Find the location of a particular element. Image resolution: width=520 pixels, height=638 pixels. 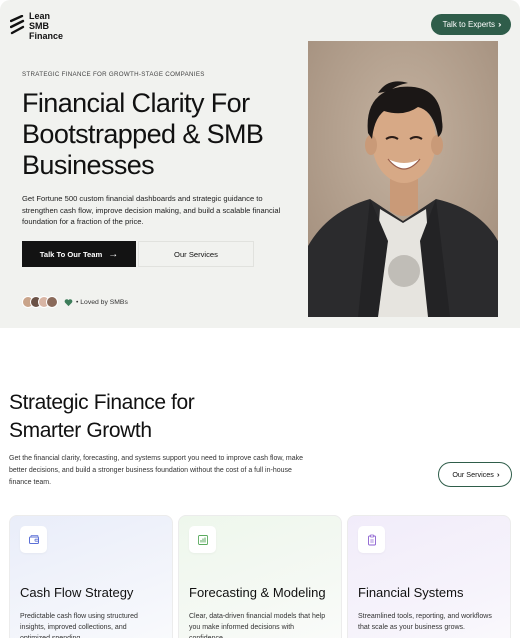

logo-text: Lean SMB Finance is located at coordinates (46, 26).